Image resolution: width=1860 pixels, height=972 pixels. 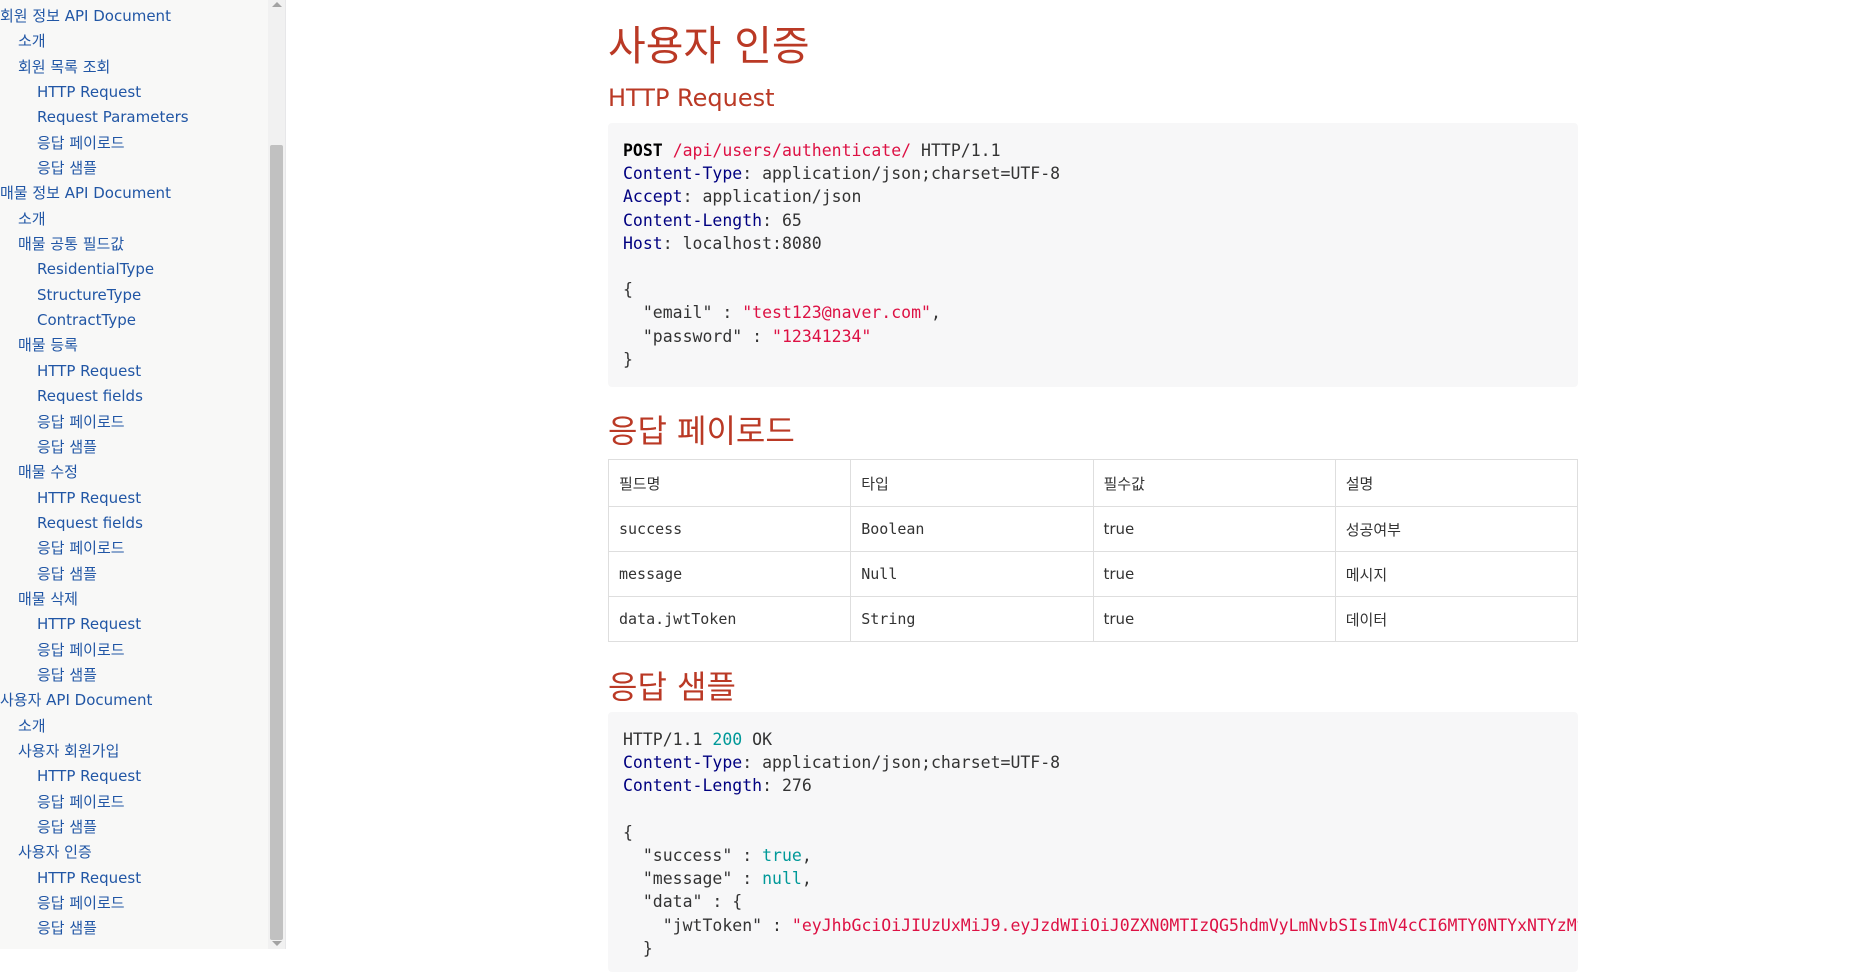 I want to click on response-header-key: Content-Length, so click(x=693, y=786).